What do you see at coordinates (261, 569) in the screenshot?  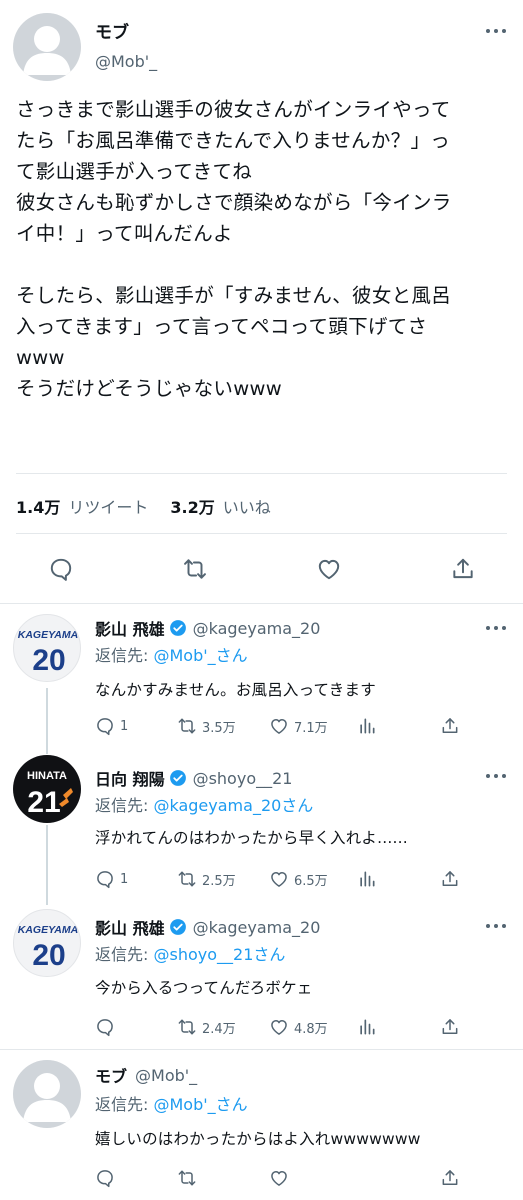 I see `main-tweet-actions` at bounding box center [261, 569].